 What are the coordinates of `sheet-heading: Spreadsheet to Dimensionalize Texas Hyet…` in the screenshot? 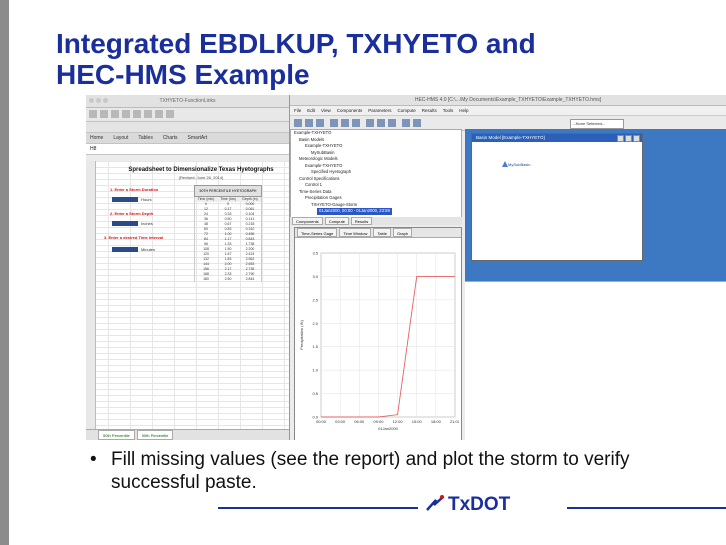 It's located at (201, 170).